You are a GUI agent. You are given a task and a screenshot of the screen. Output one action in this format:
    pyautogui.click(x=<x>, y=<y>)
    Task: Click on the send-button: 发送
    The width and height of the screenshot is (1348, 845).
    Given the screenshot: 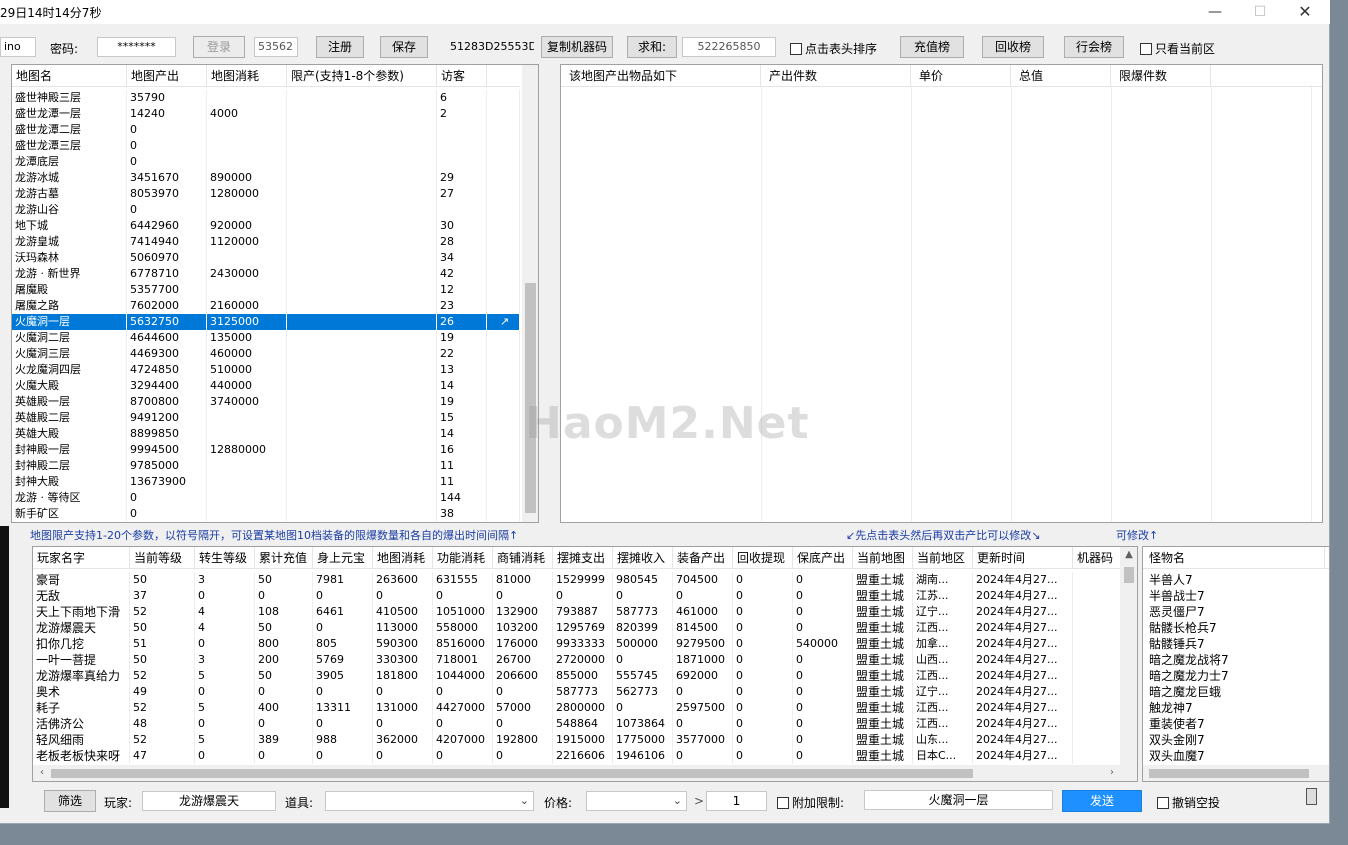 What is the action you would take?
    pyautogui.click(x=1102, y=801)
    